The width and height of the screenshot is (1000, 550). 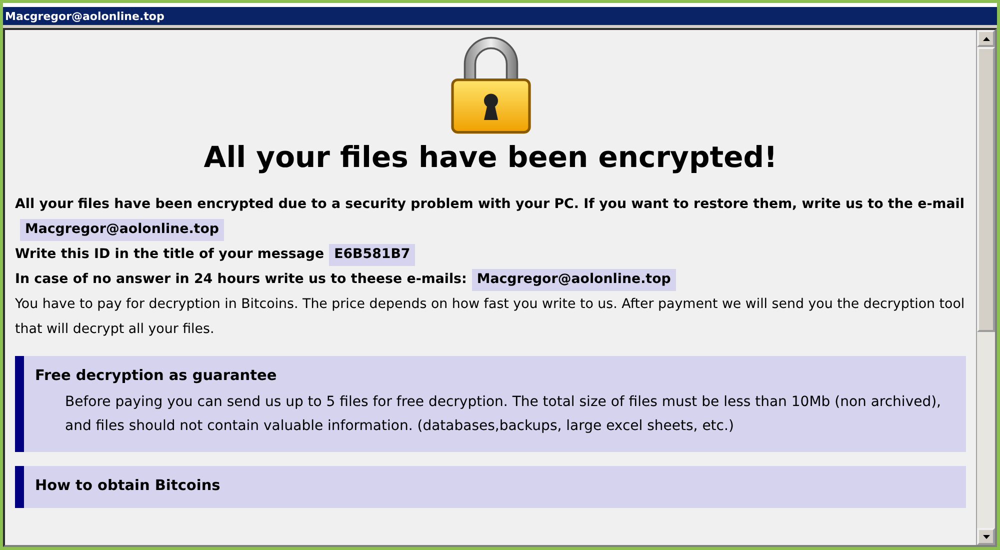 What do you see at coordinates (490, 317) in the screenshot?
I see `notice-text: You have to pay for decryption in Bitcoins. The price depends on how fast you write to us. After payment we will send you the decryption tool that will decrypt all your files.` at bounding box center [490, 317].